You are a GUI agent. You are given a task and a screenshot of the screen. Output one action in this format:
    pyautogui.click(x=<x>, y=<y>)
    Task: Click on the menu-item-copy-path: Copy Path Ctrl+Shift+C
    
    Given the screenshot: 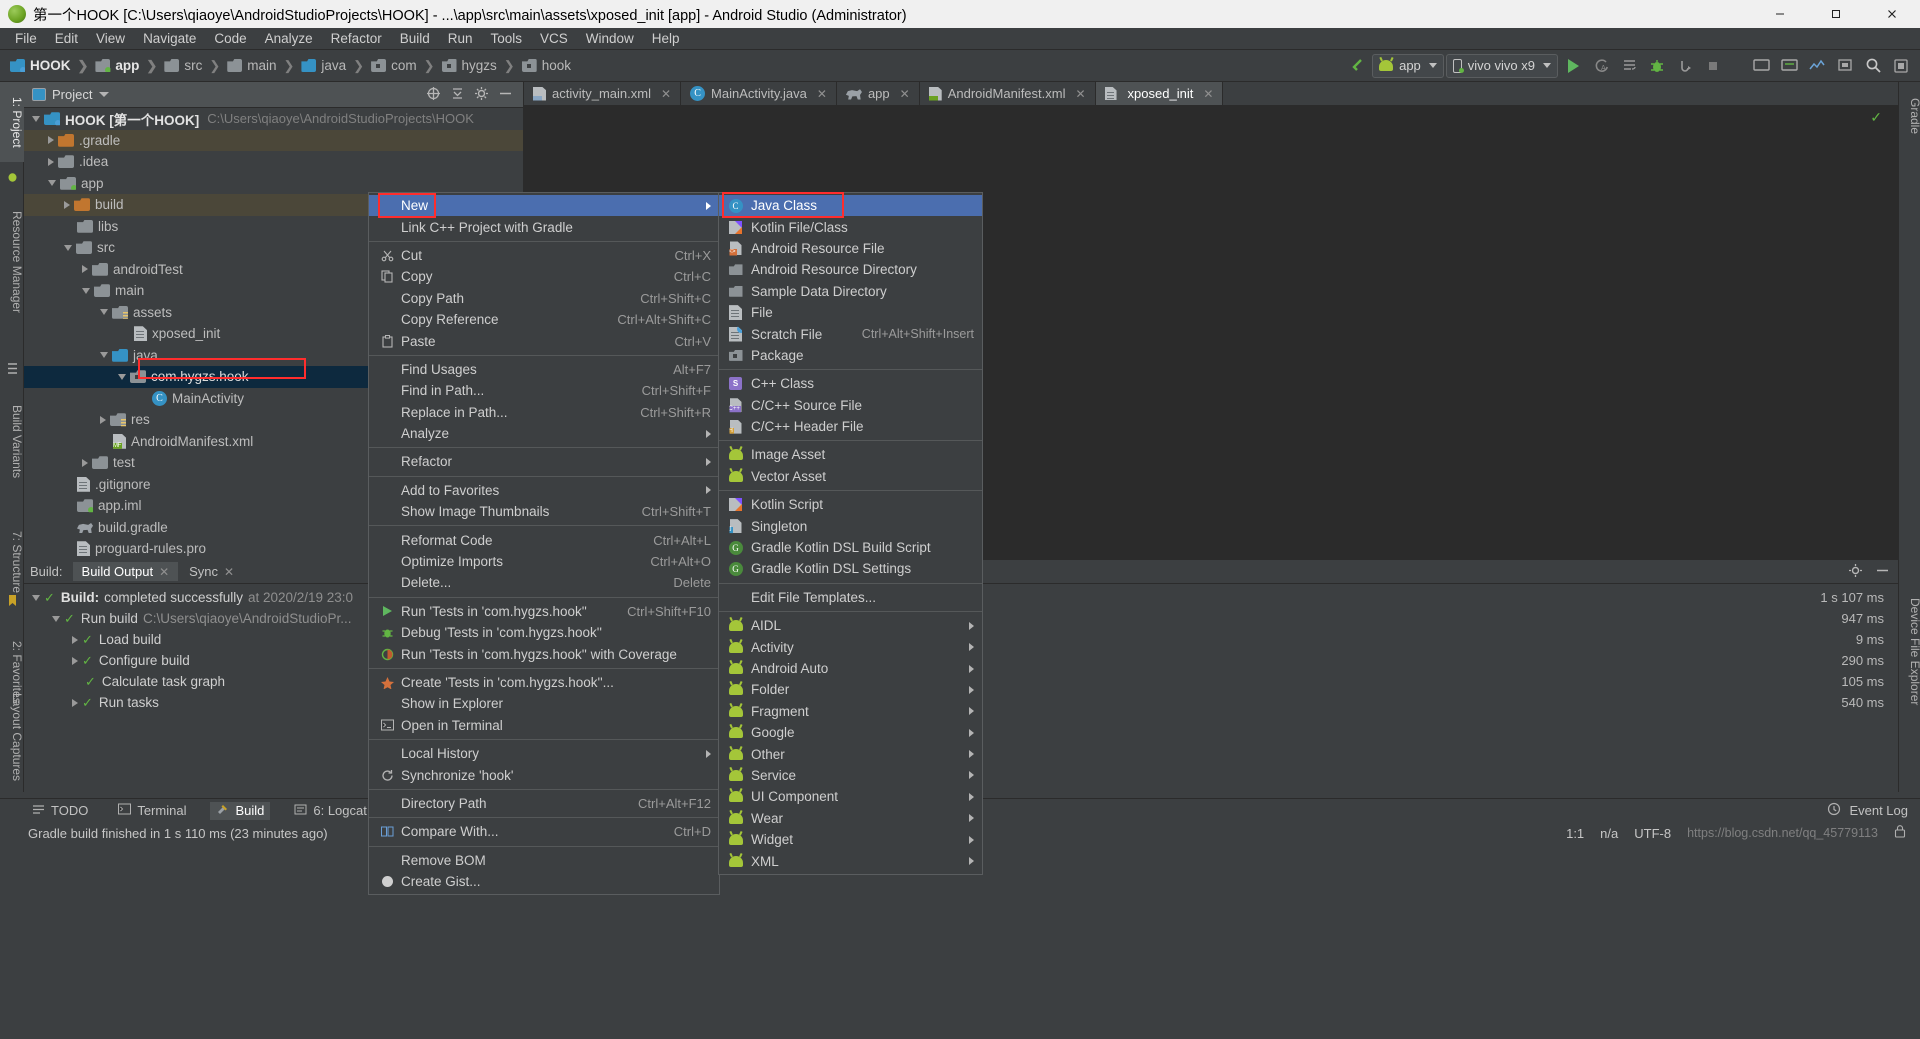 What is the action you would take?
    pyautogui.click(x=544, y=298)
    